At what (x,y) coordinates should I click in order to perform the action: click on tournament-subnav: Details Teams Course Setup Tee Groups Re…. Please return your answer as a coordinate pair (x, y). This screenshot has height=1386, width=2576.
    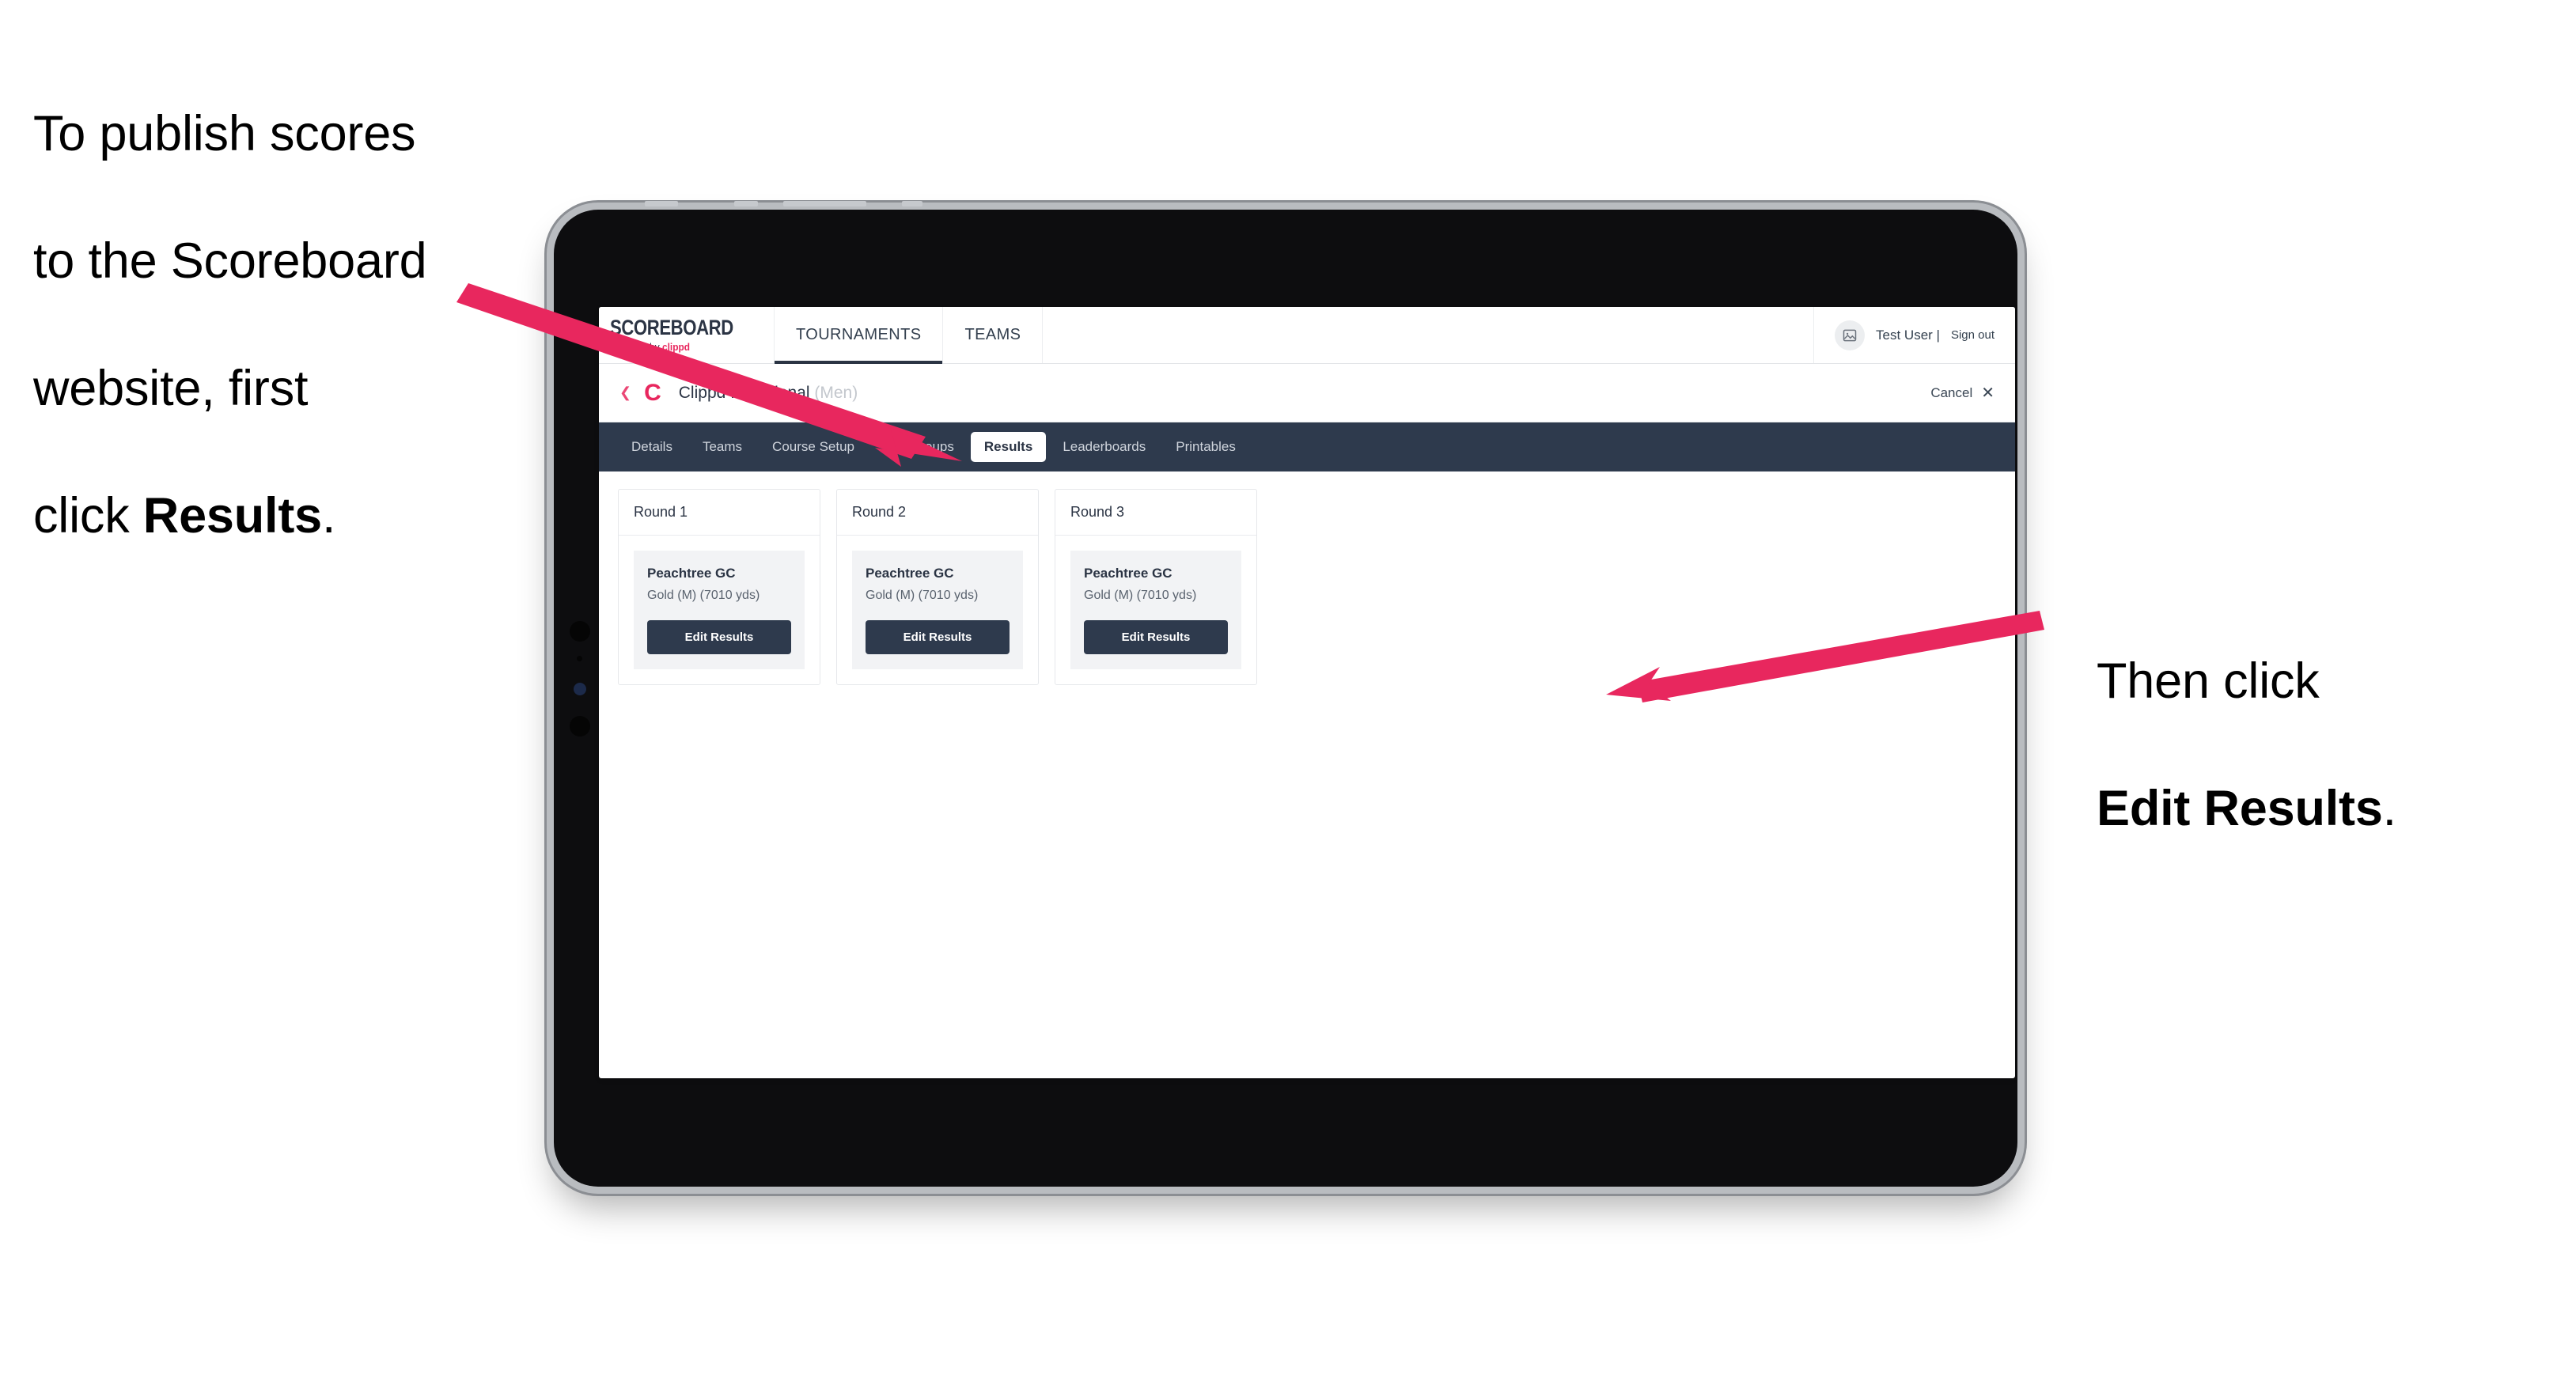
    Looking at the image, I should click on (1307, 447).